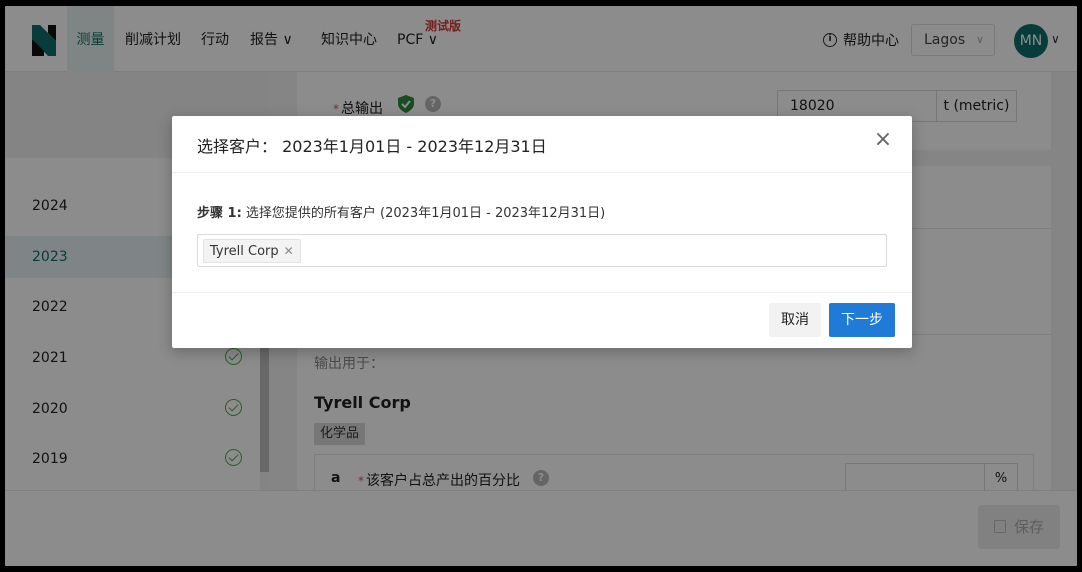  Describe the element at coordinates (883, 140) in the screenshot. I see `close-icon: ×` at that location.